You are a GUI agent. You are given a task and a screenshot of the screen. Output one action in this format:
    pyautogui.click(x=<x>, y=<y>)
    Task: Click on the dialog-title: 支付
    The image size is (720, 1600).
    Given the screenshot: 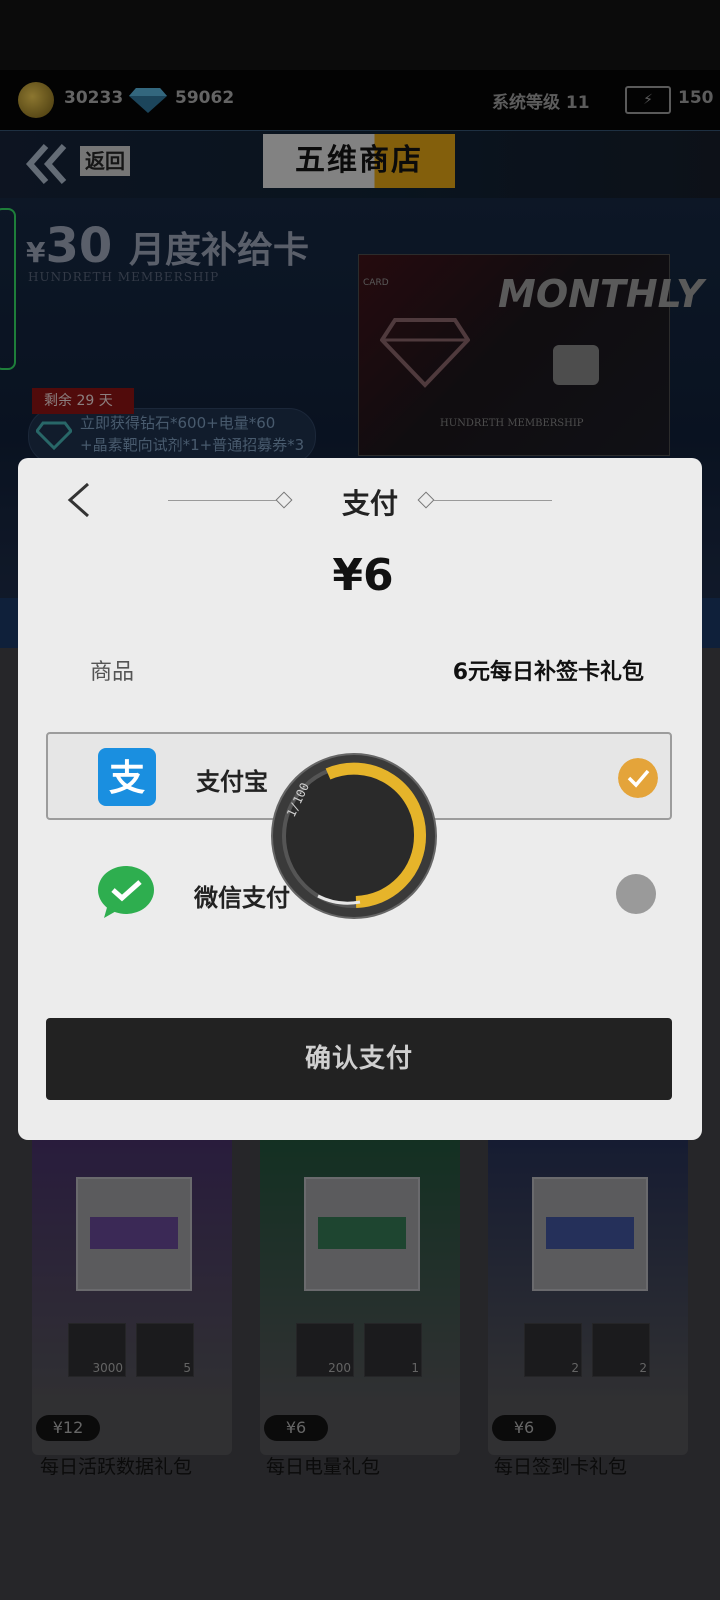 What is the action you would take?
    pyautogui.click(x=369, y=503)
    